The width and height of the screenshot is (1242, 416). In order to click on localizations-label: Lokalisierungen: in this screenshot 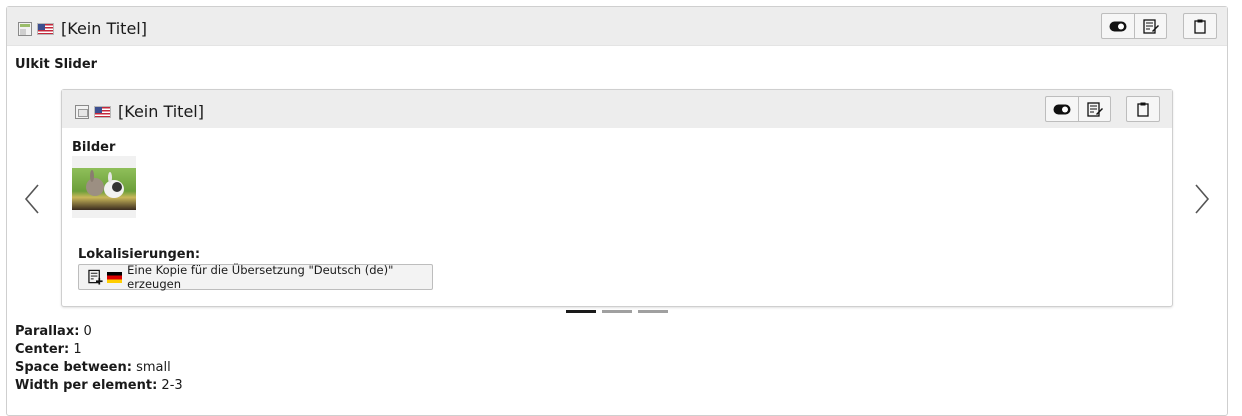, I will do `click(139, 254)`.